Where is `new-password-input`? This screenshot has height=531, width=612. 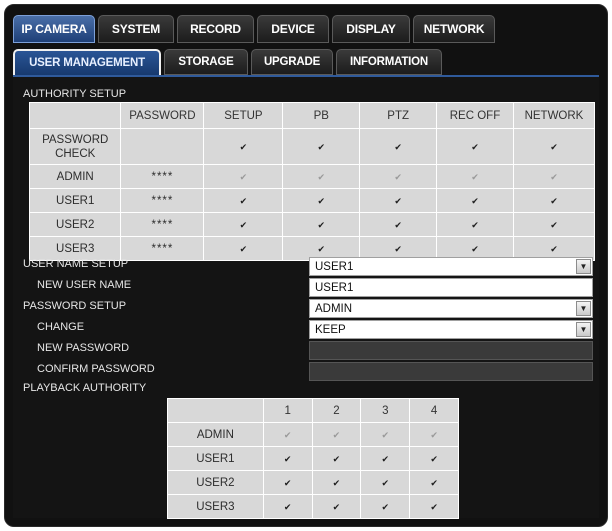 new-password-input is located at coordinates (451, 350).